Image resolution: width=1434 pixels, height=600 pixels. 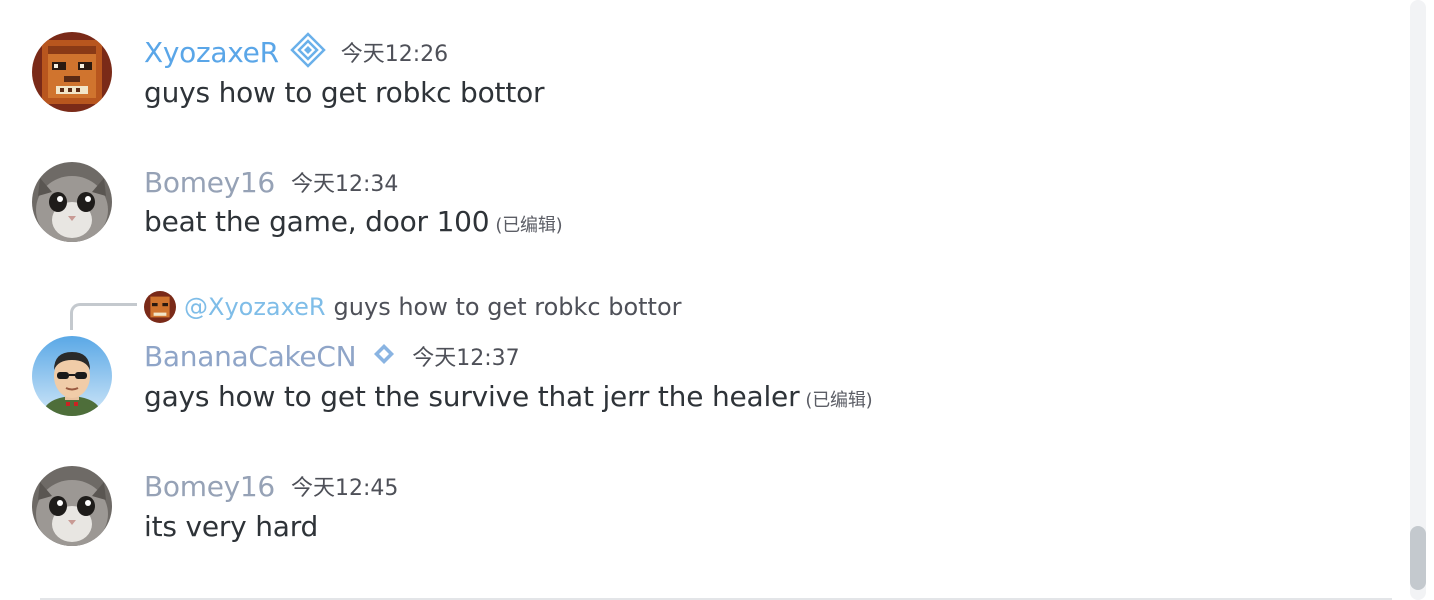 I want to click on reply-mention: @XyozaxeR, so click(x=255, y=307).